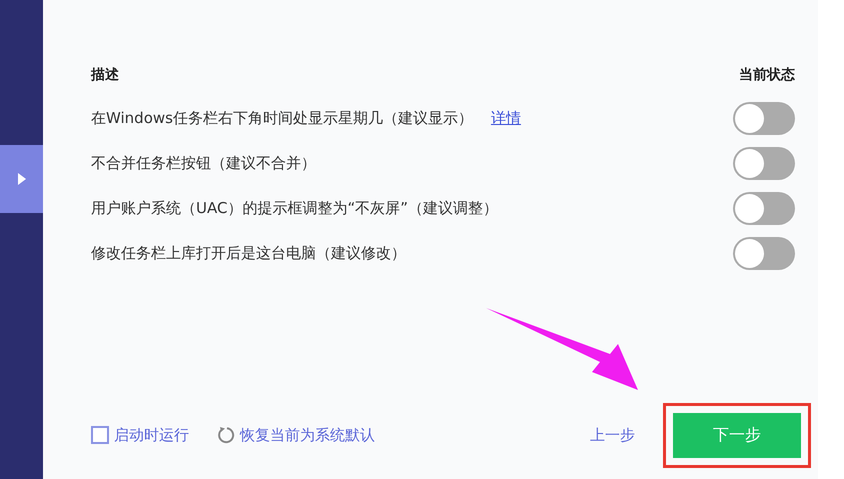  I want to click on option-label: 修改任务栏上库打开后是这台电脑（建议修改）, so click(248, 253).